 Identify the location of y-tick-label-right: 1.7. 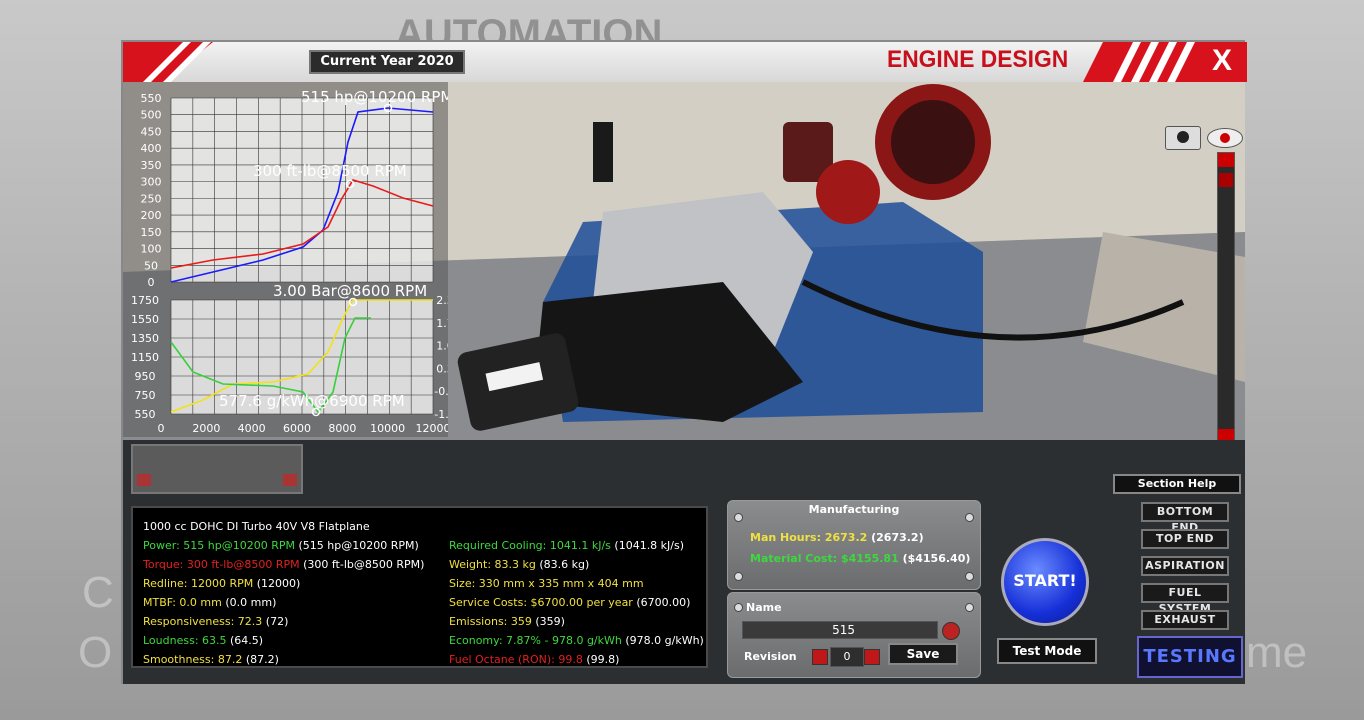
(442, 323).